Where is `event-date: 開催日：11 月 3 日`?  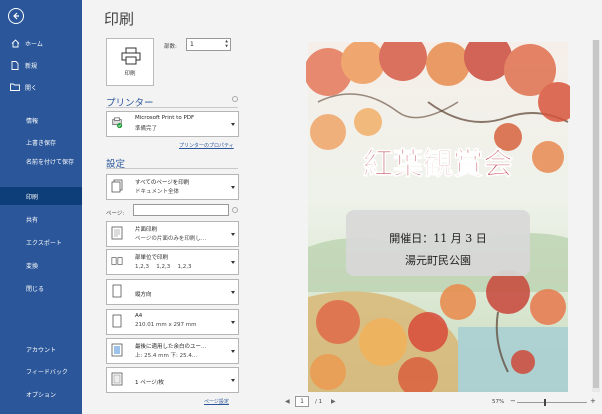
event-date: 開催日：11 月 3 日 is located at coordinates (438, 238).